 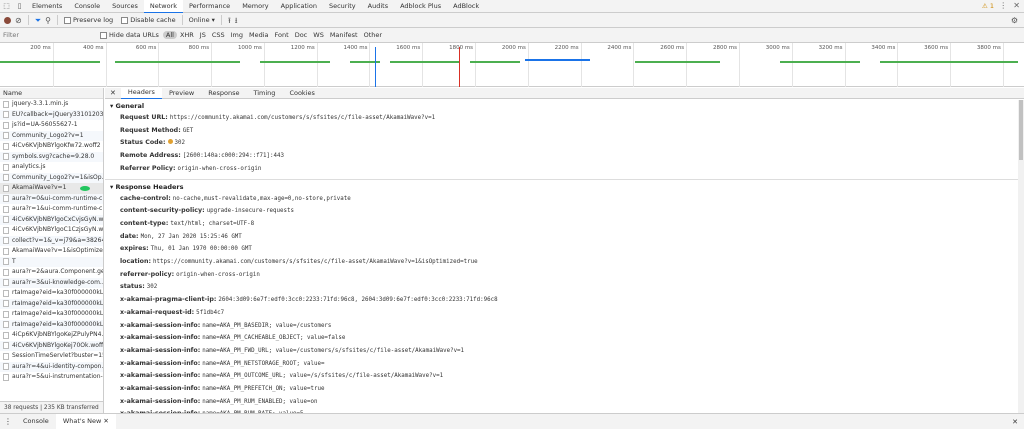 What do you see at coordinates (87, 6) in the screenshot?
I see `tab-console: Console` at bounding box center [87, 6].